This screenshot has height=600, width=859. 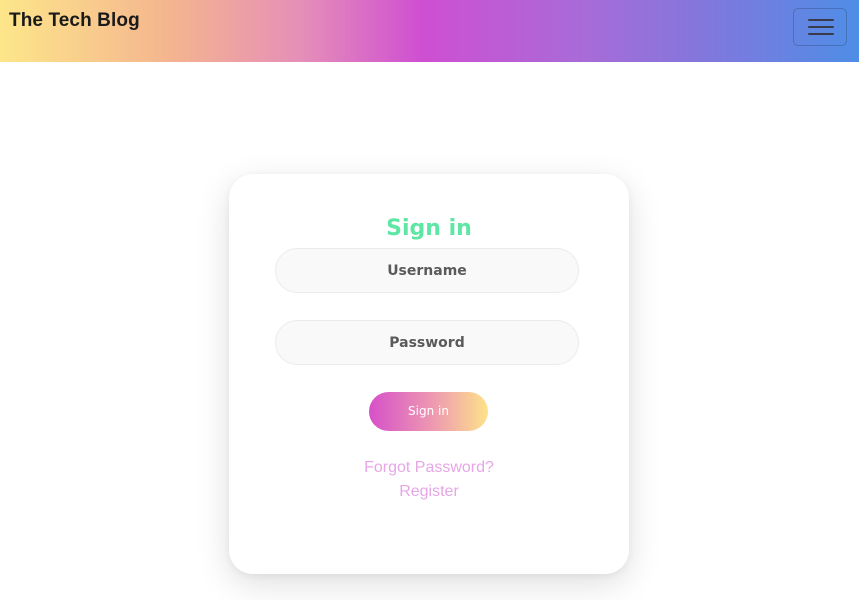 What do you see at coordinates (74, 21) in the screenshot?
I see `brand-title: The Tech Blog` at bounding box center [74, 21].